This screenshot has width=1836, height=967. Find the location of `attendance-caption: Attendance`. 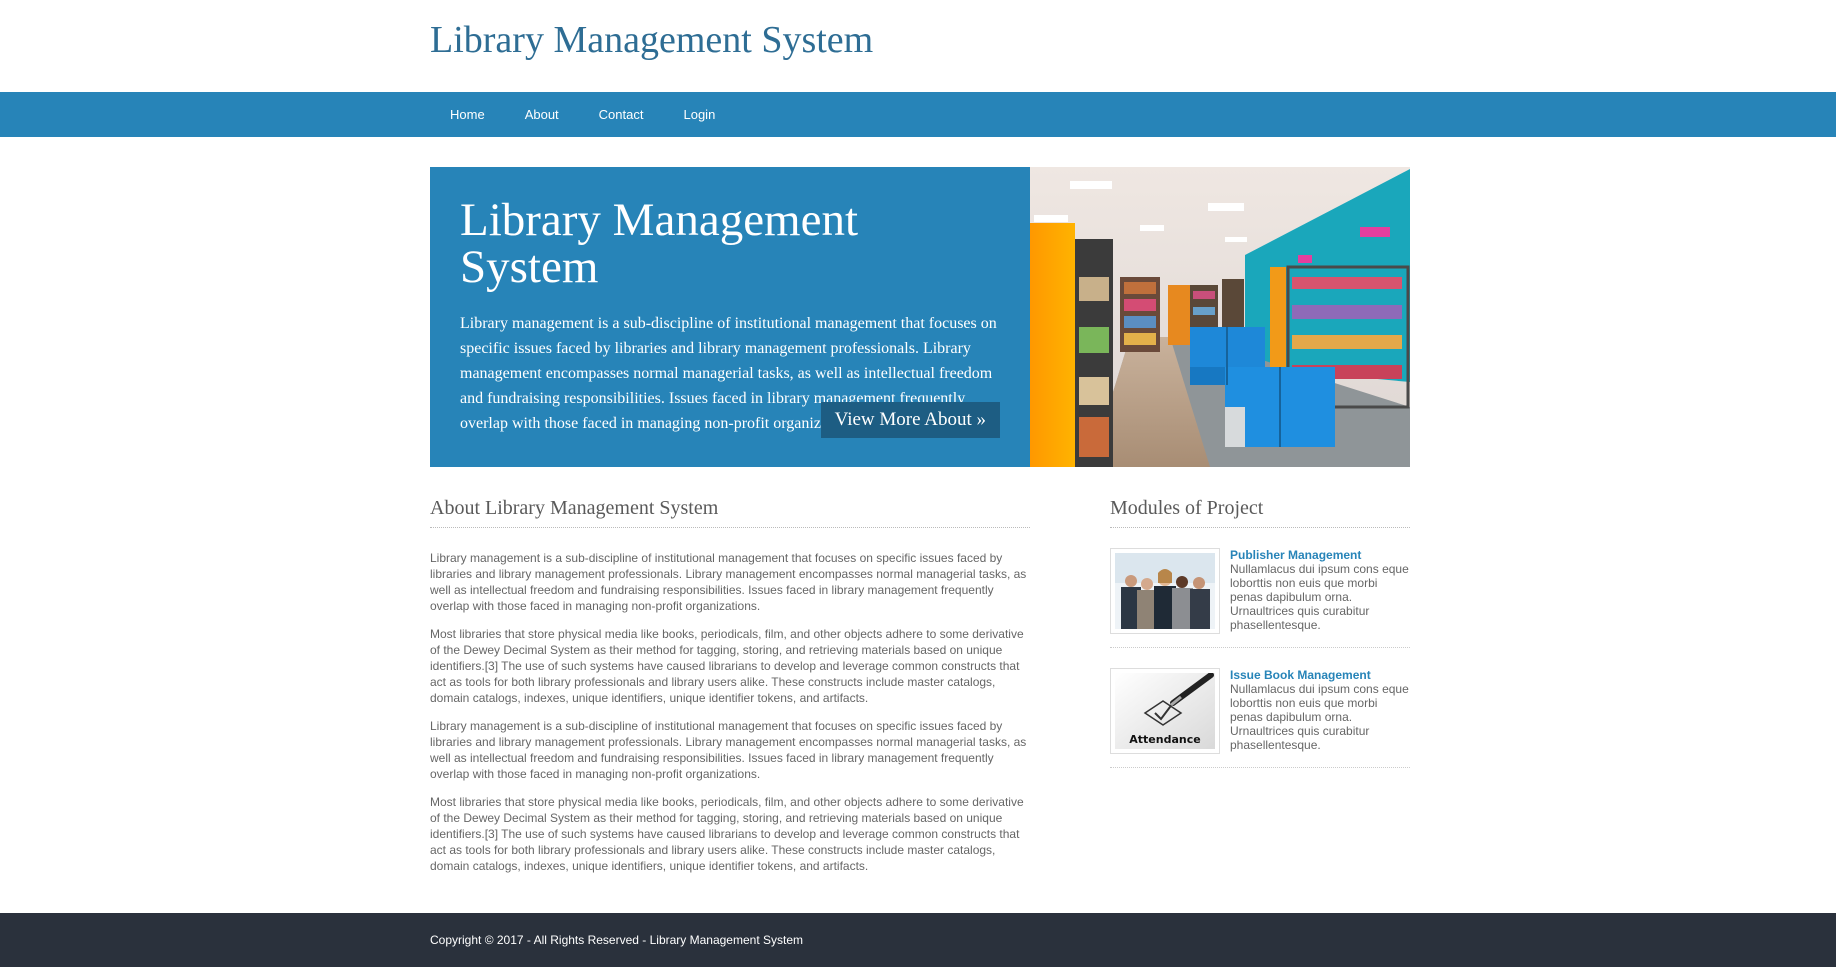

attendance-caption: Attendance is located at coordinates (1164, 739).